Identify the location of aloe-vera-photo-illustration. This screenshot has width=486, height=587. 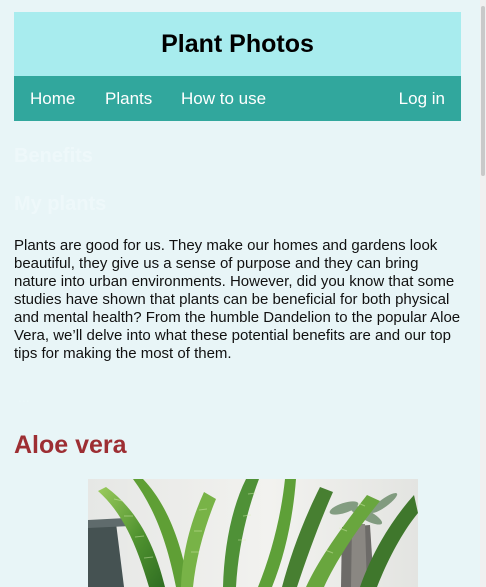
(253, 533).